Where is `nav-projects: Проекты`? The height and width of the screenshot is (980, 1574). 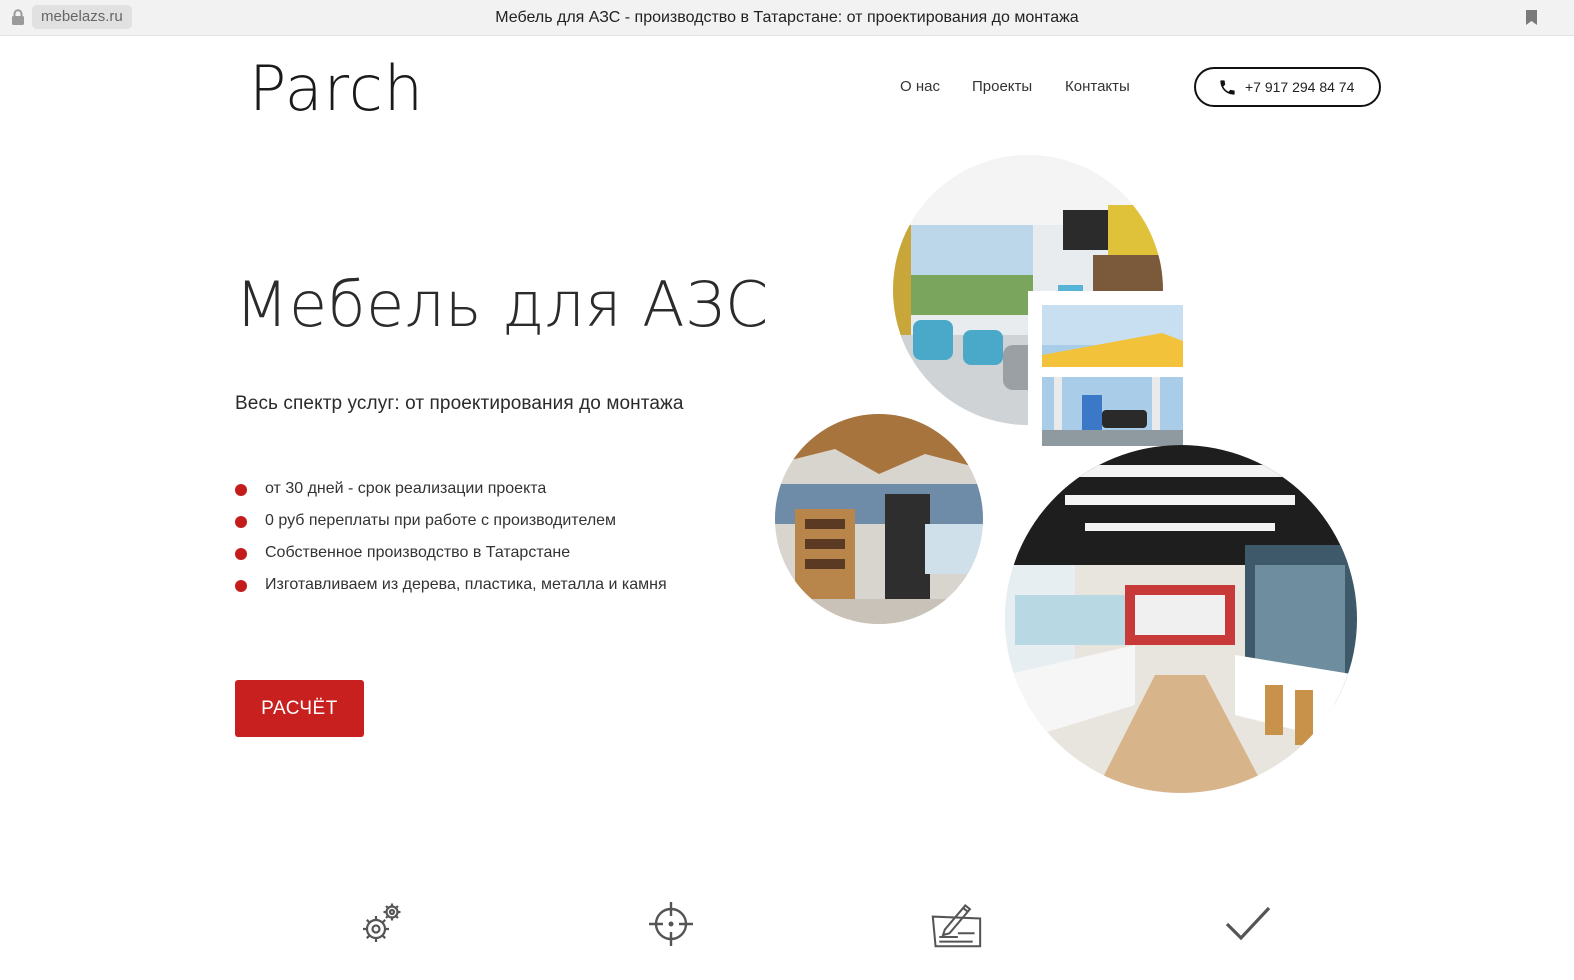 nav-projects: Проекты is located at coordinates (1002, 87).